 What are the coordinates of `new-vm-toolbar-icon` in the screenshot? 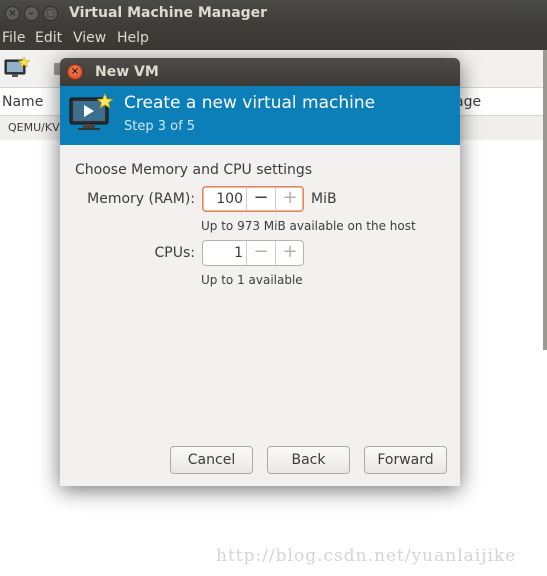 It's located at (17, 67).